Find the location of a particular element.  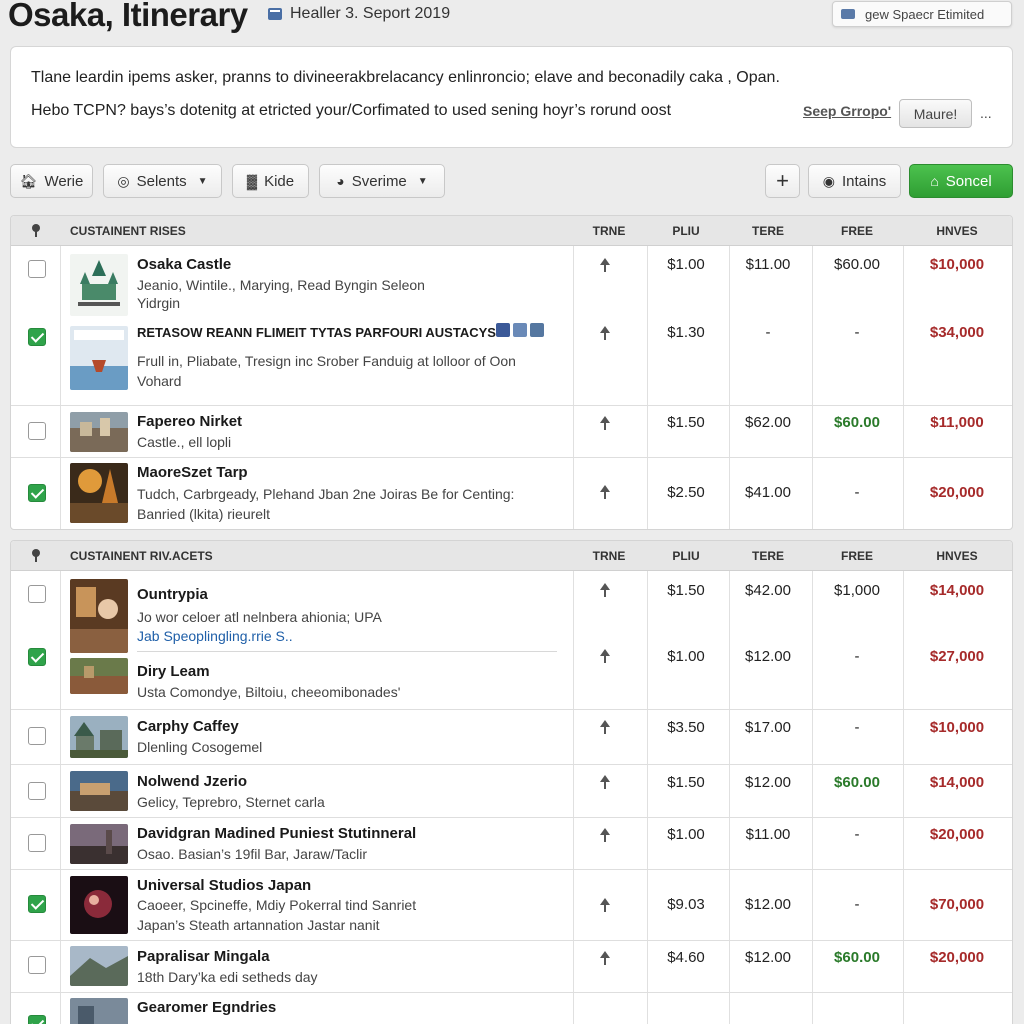

thumbnail-image is located at coordinates (99, 676).